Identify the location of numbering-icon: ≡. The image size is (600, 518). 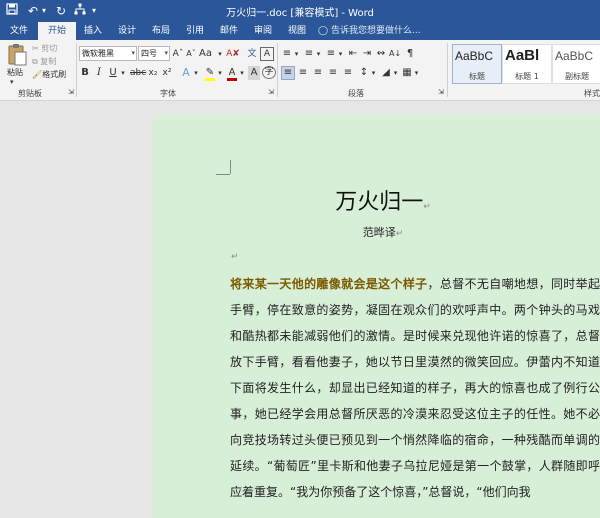
(309, 54).